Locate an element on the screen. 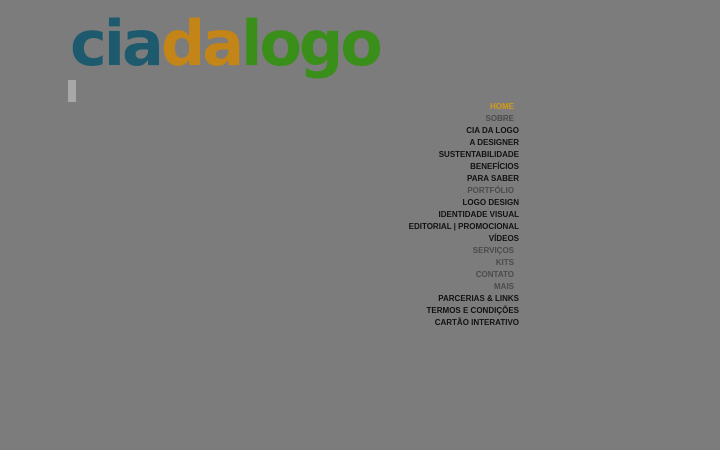 This screenshot has width=720, height=450. nav-item-kits: KITS is located at coordinates (409, 263).